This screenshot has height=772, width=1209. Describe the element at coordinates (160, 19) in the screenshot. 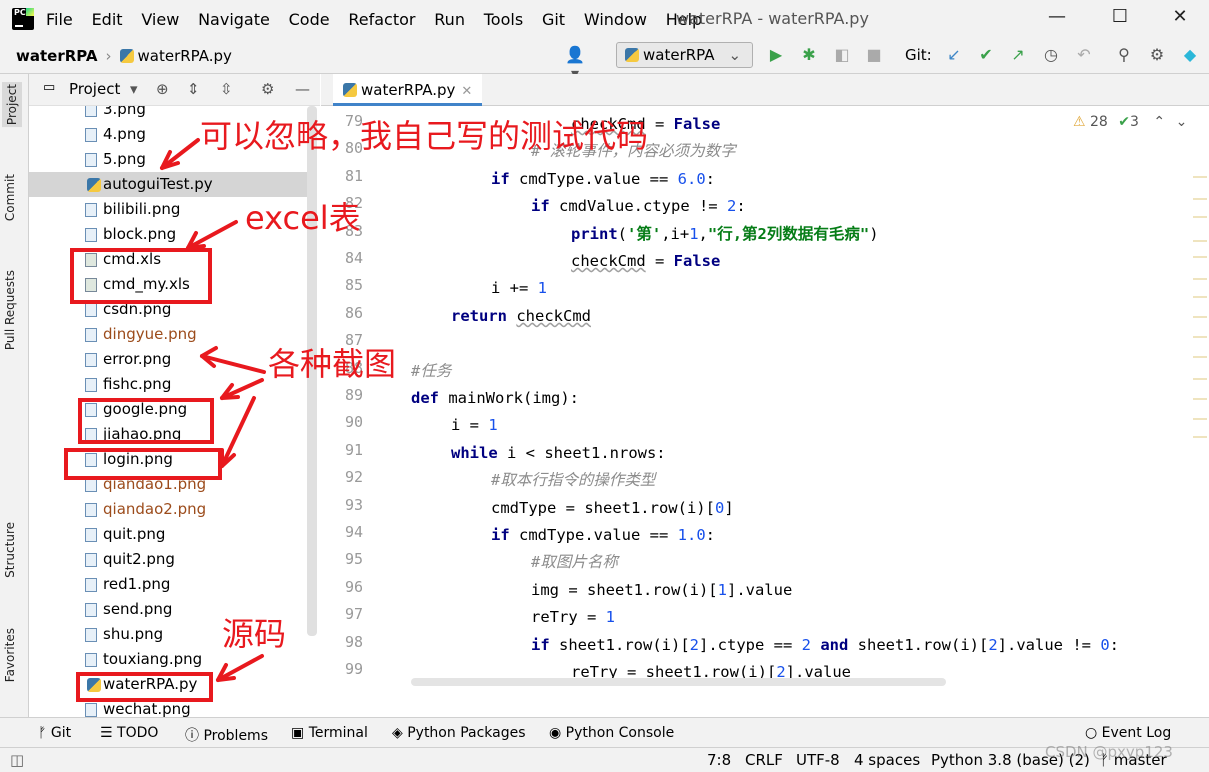

I see `menu-view: View` at that location.